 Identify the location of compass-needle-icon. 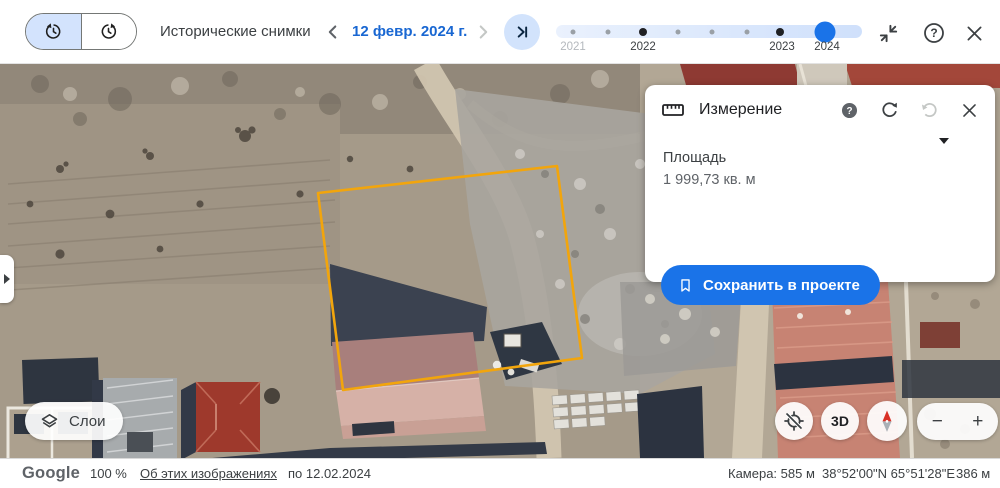
(887, 421).